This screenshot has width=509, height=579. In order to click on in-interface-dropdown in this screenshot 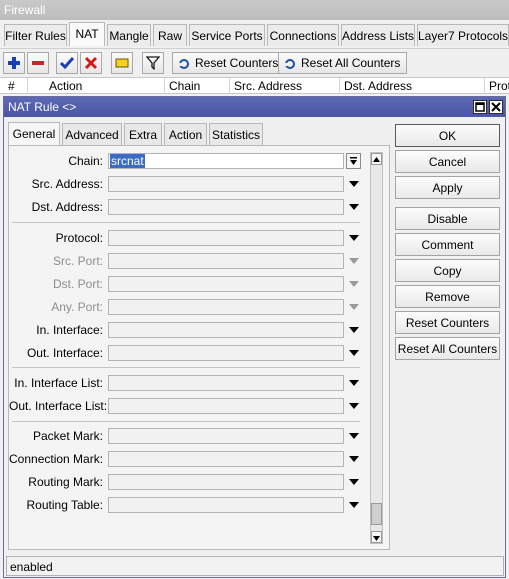, I will do `click(354, 330)`.